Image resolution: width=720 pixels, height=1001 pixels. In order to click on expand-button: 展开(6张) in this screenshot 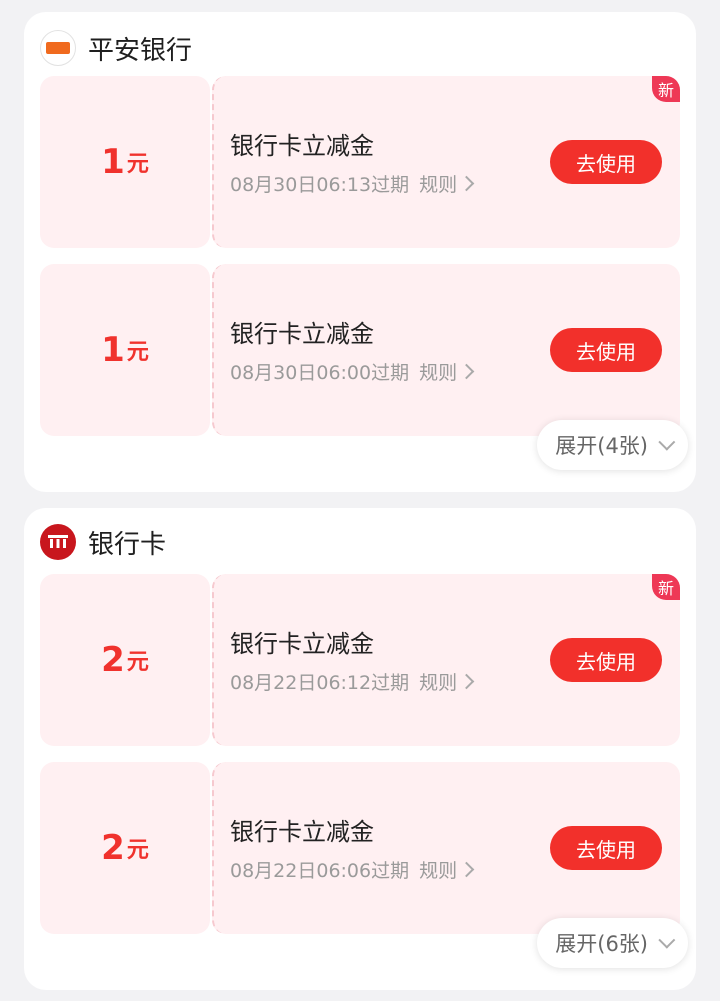, I will do `click(612, 943)`.